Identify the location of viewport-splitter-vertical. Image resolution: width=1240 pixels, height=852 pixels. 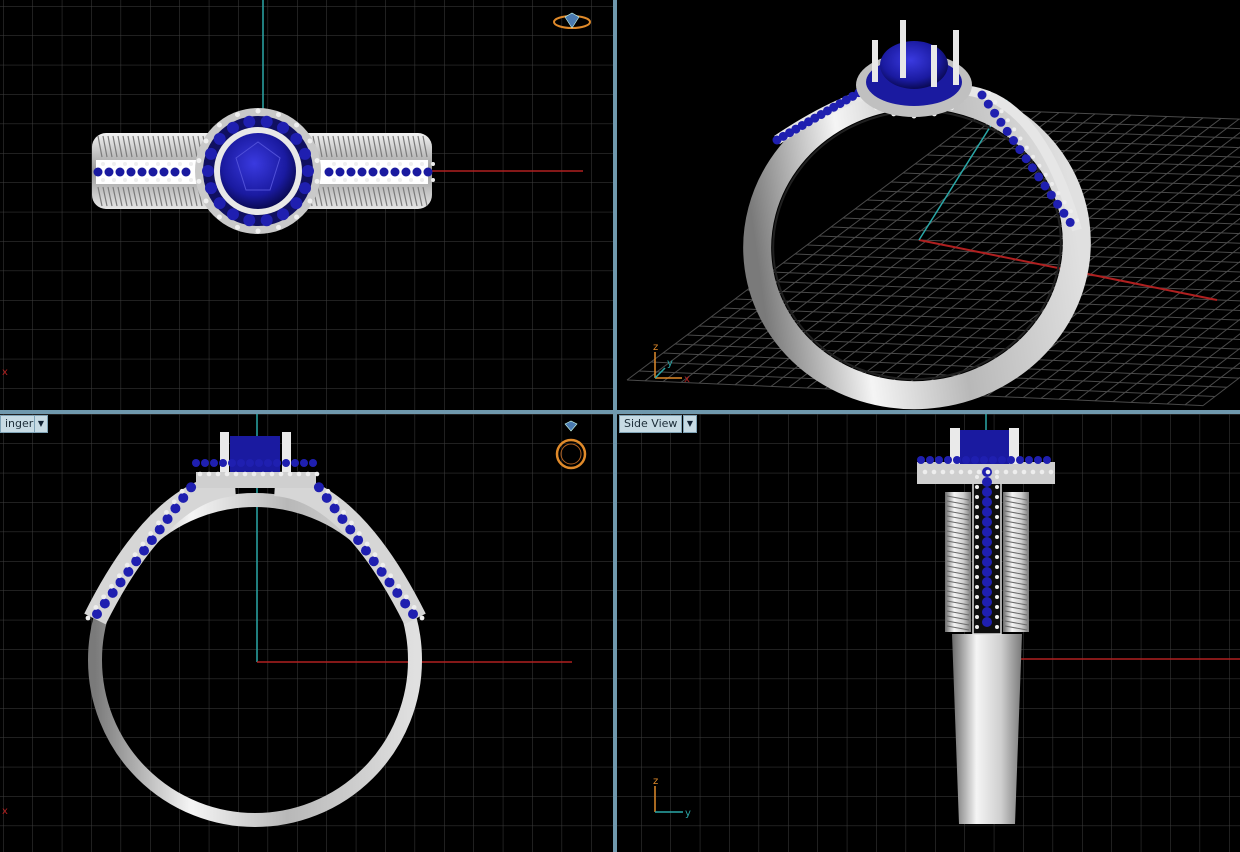
(615, 426).